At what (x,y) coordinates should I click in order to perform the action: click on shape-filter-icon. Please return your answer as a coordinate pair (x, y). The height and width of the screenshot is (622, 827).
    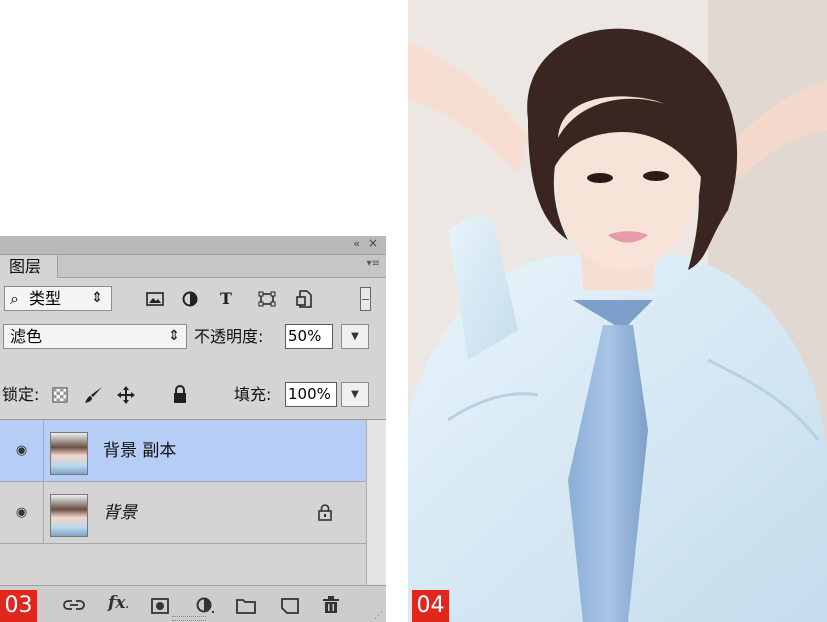
    Looking at the image, I should click on (267, 299).